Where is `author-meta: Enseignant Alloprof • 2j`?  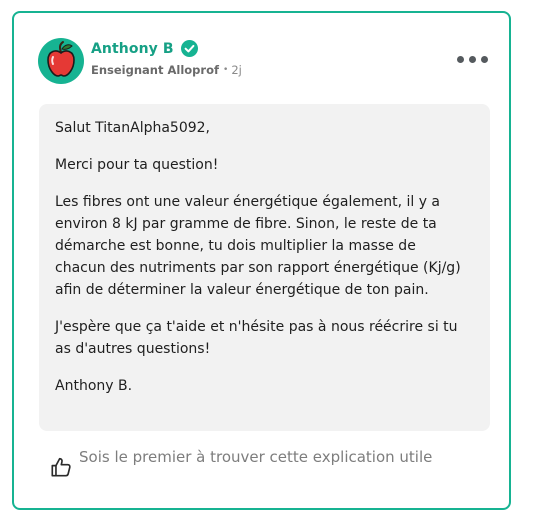
author-meta: Enseignant Alloprof • 2j is located at coordinates (166, 70).